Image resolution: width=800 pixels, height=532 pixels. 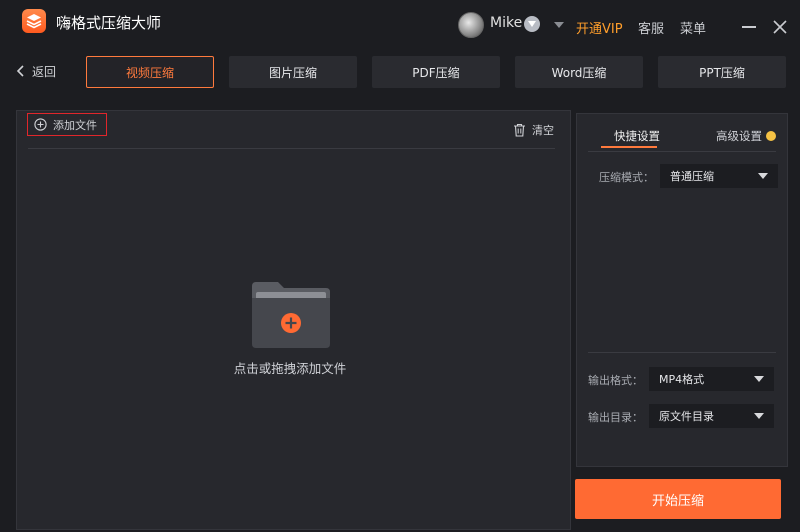 I want to click on drop-hint-text: 点击或拖拽添加文件, so click(x=290, y=368).